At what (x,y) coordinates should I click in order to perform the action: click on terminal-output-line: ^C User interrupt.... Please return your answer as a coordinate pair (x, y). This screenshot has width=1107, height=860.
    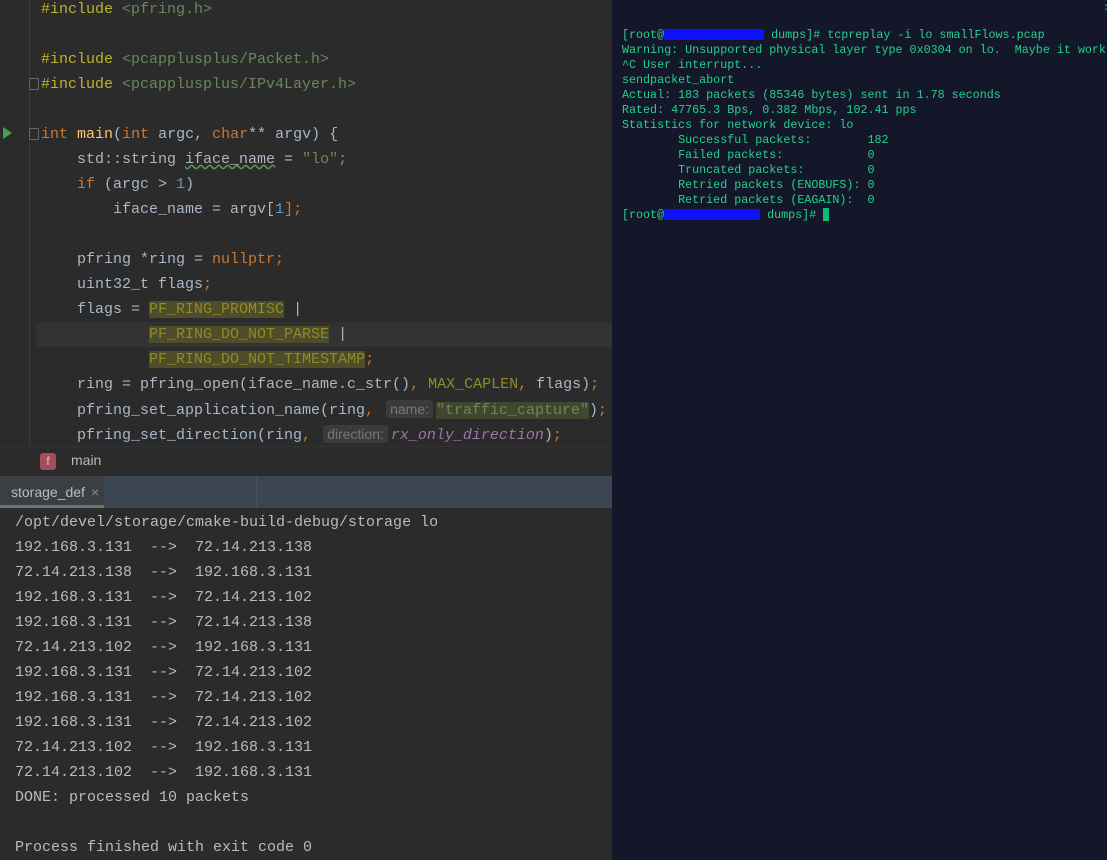
    Looking at the image, I should click on (692, 65).